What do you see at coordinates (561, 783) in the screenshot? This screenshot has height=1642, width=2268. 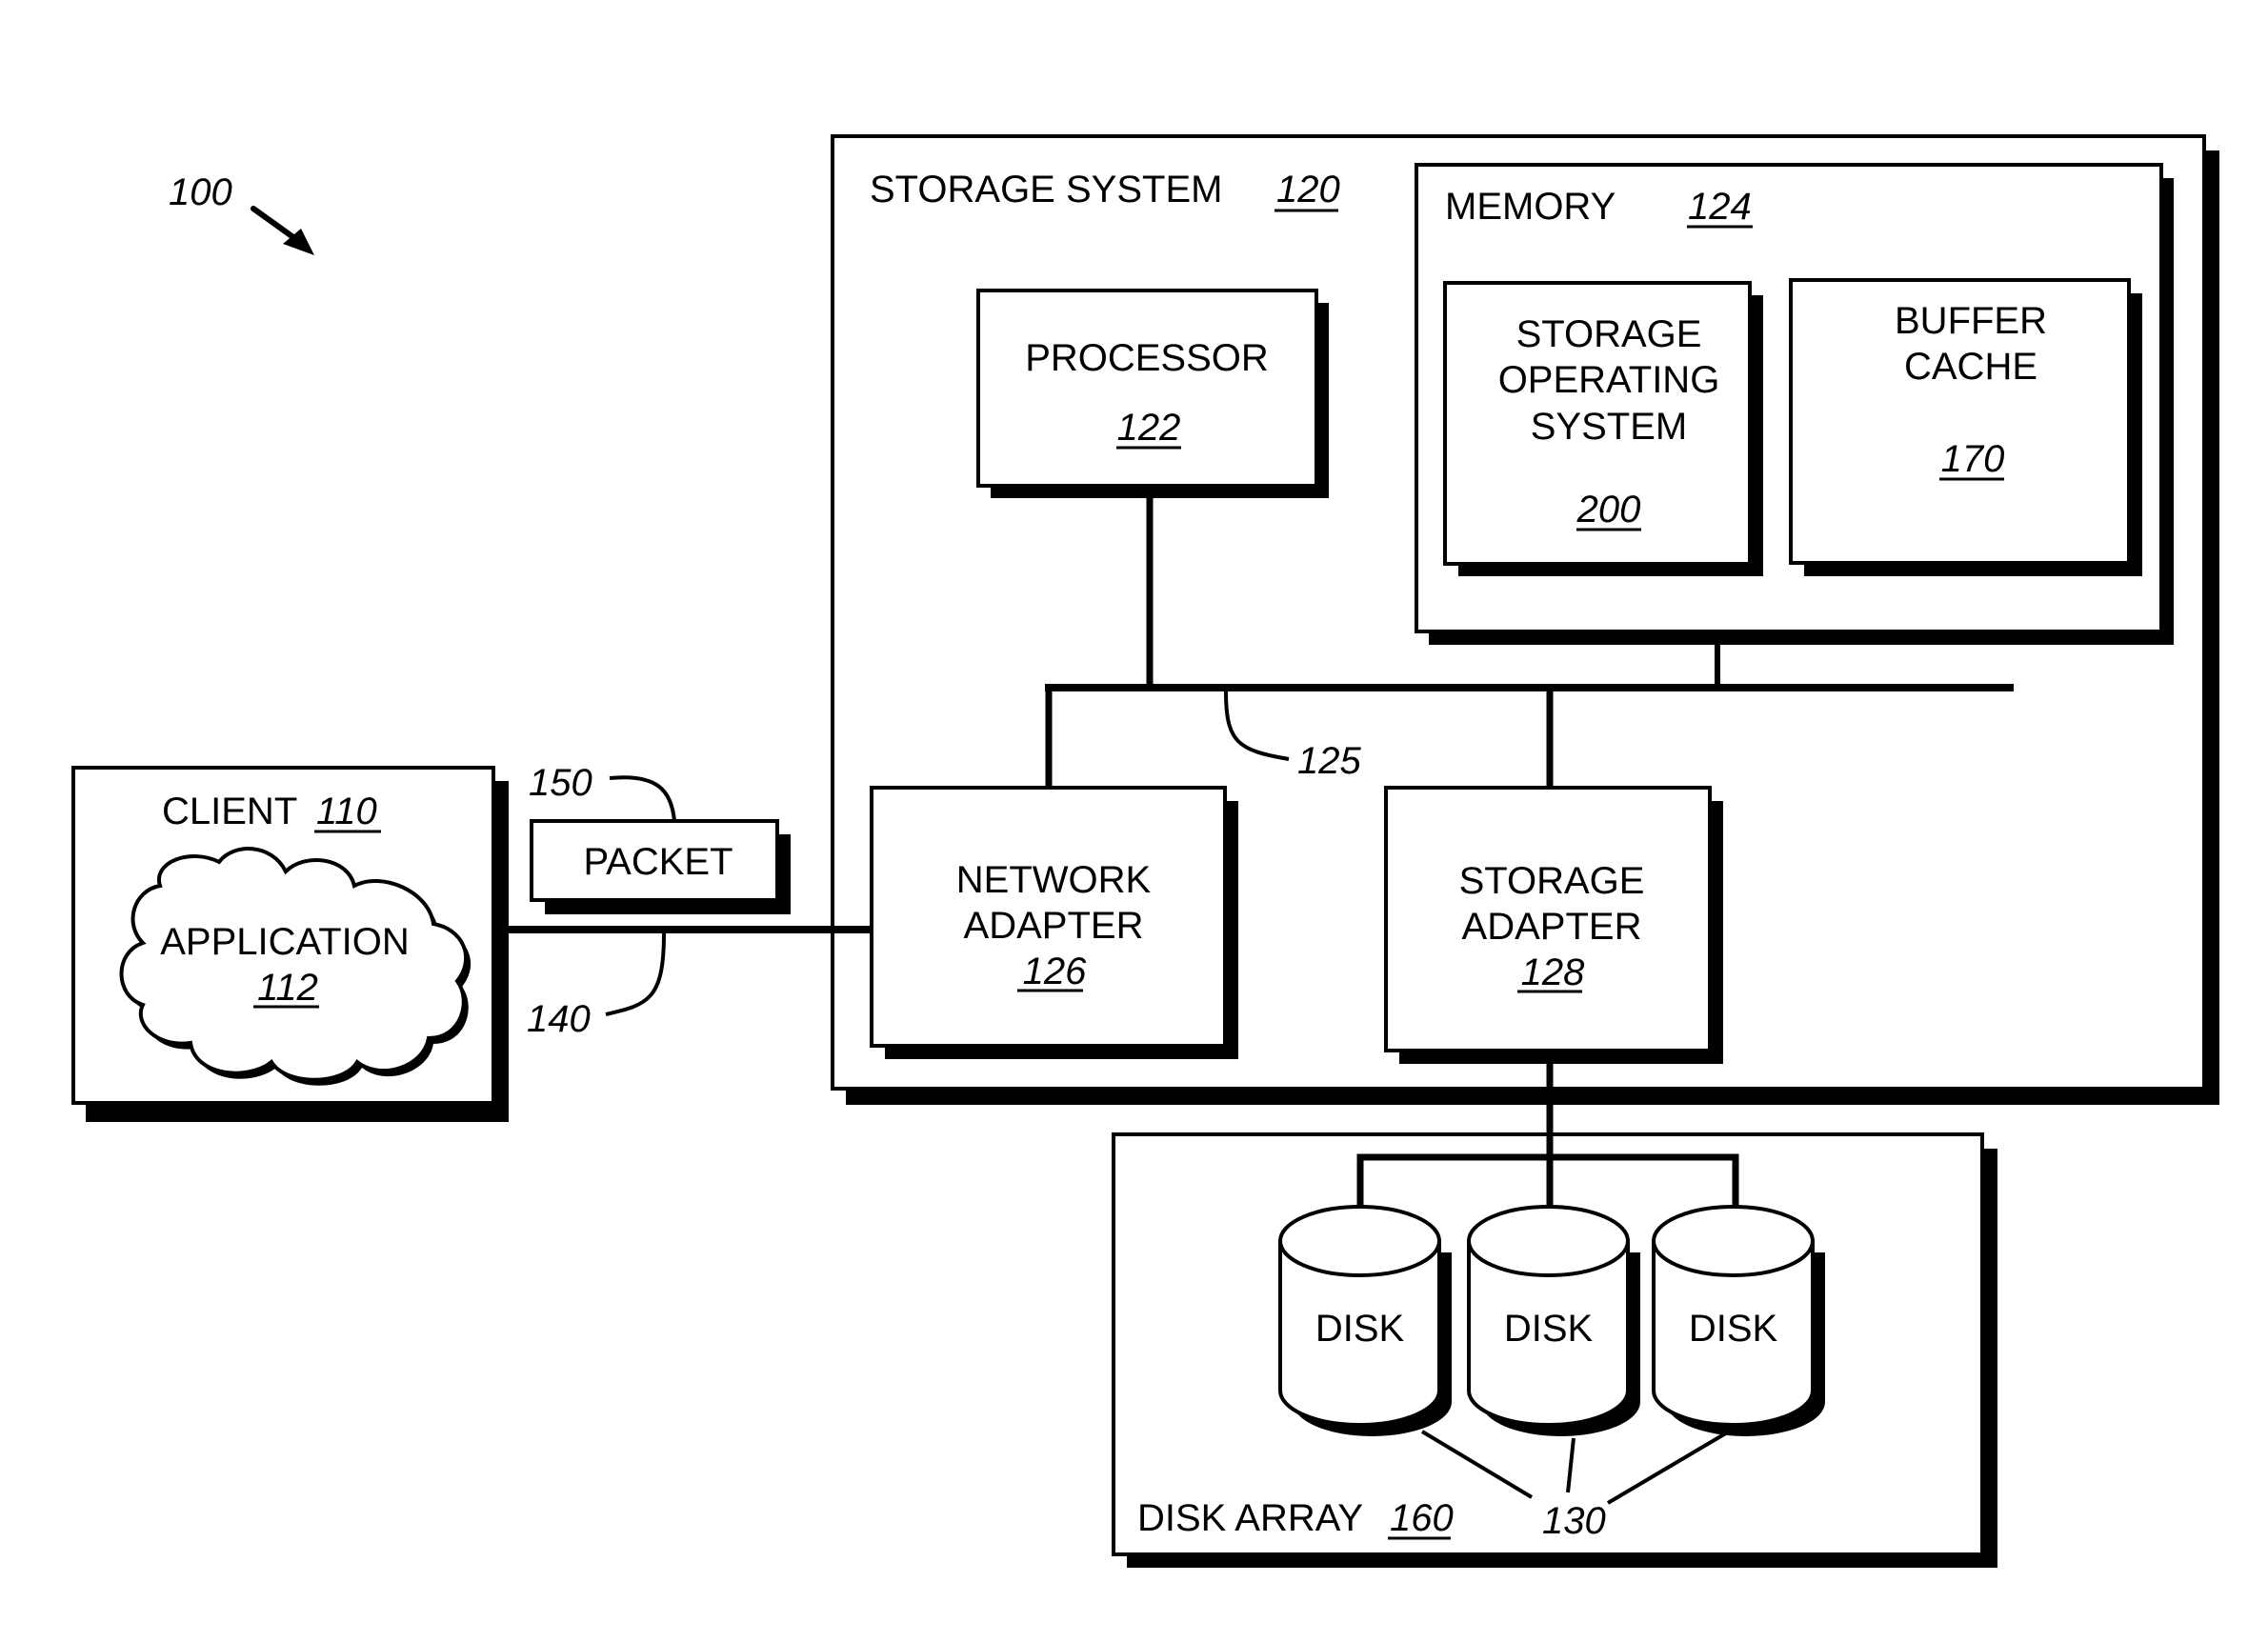 I see `packet-ref: 150` at bounding box center [561, 783].